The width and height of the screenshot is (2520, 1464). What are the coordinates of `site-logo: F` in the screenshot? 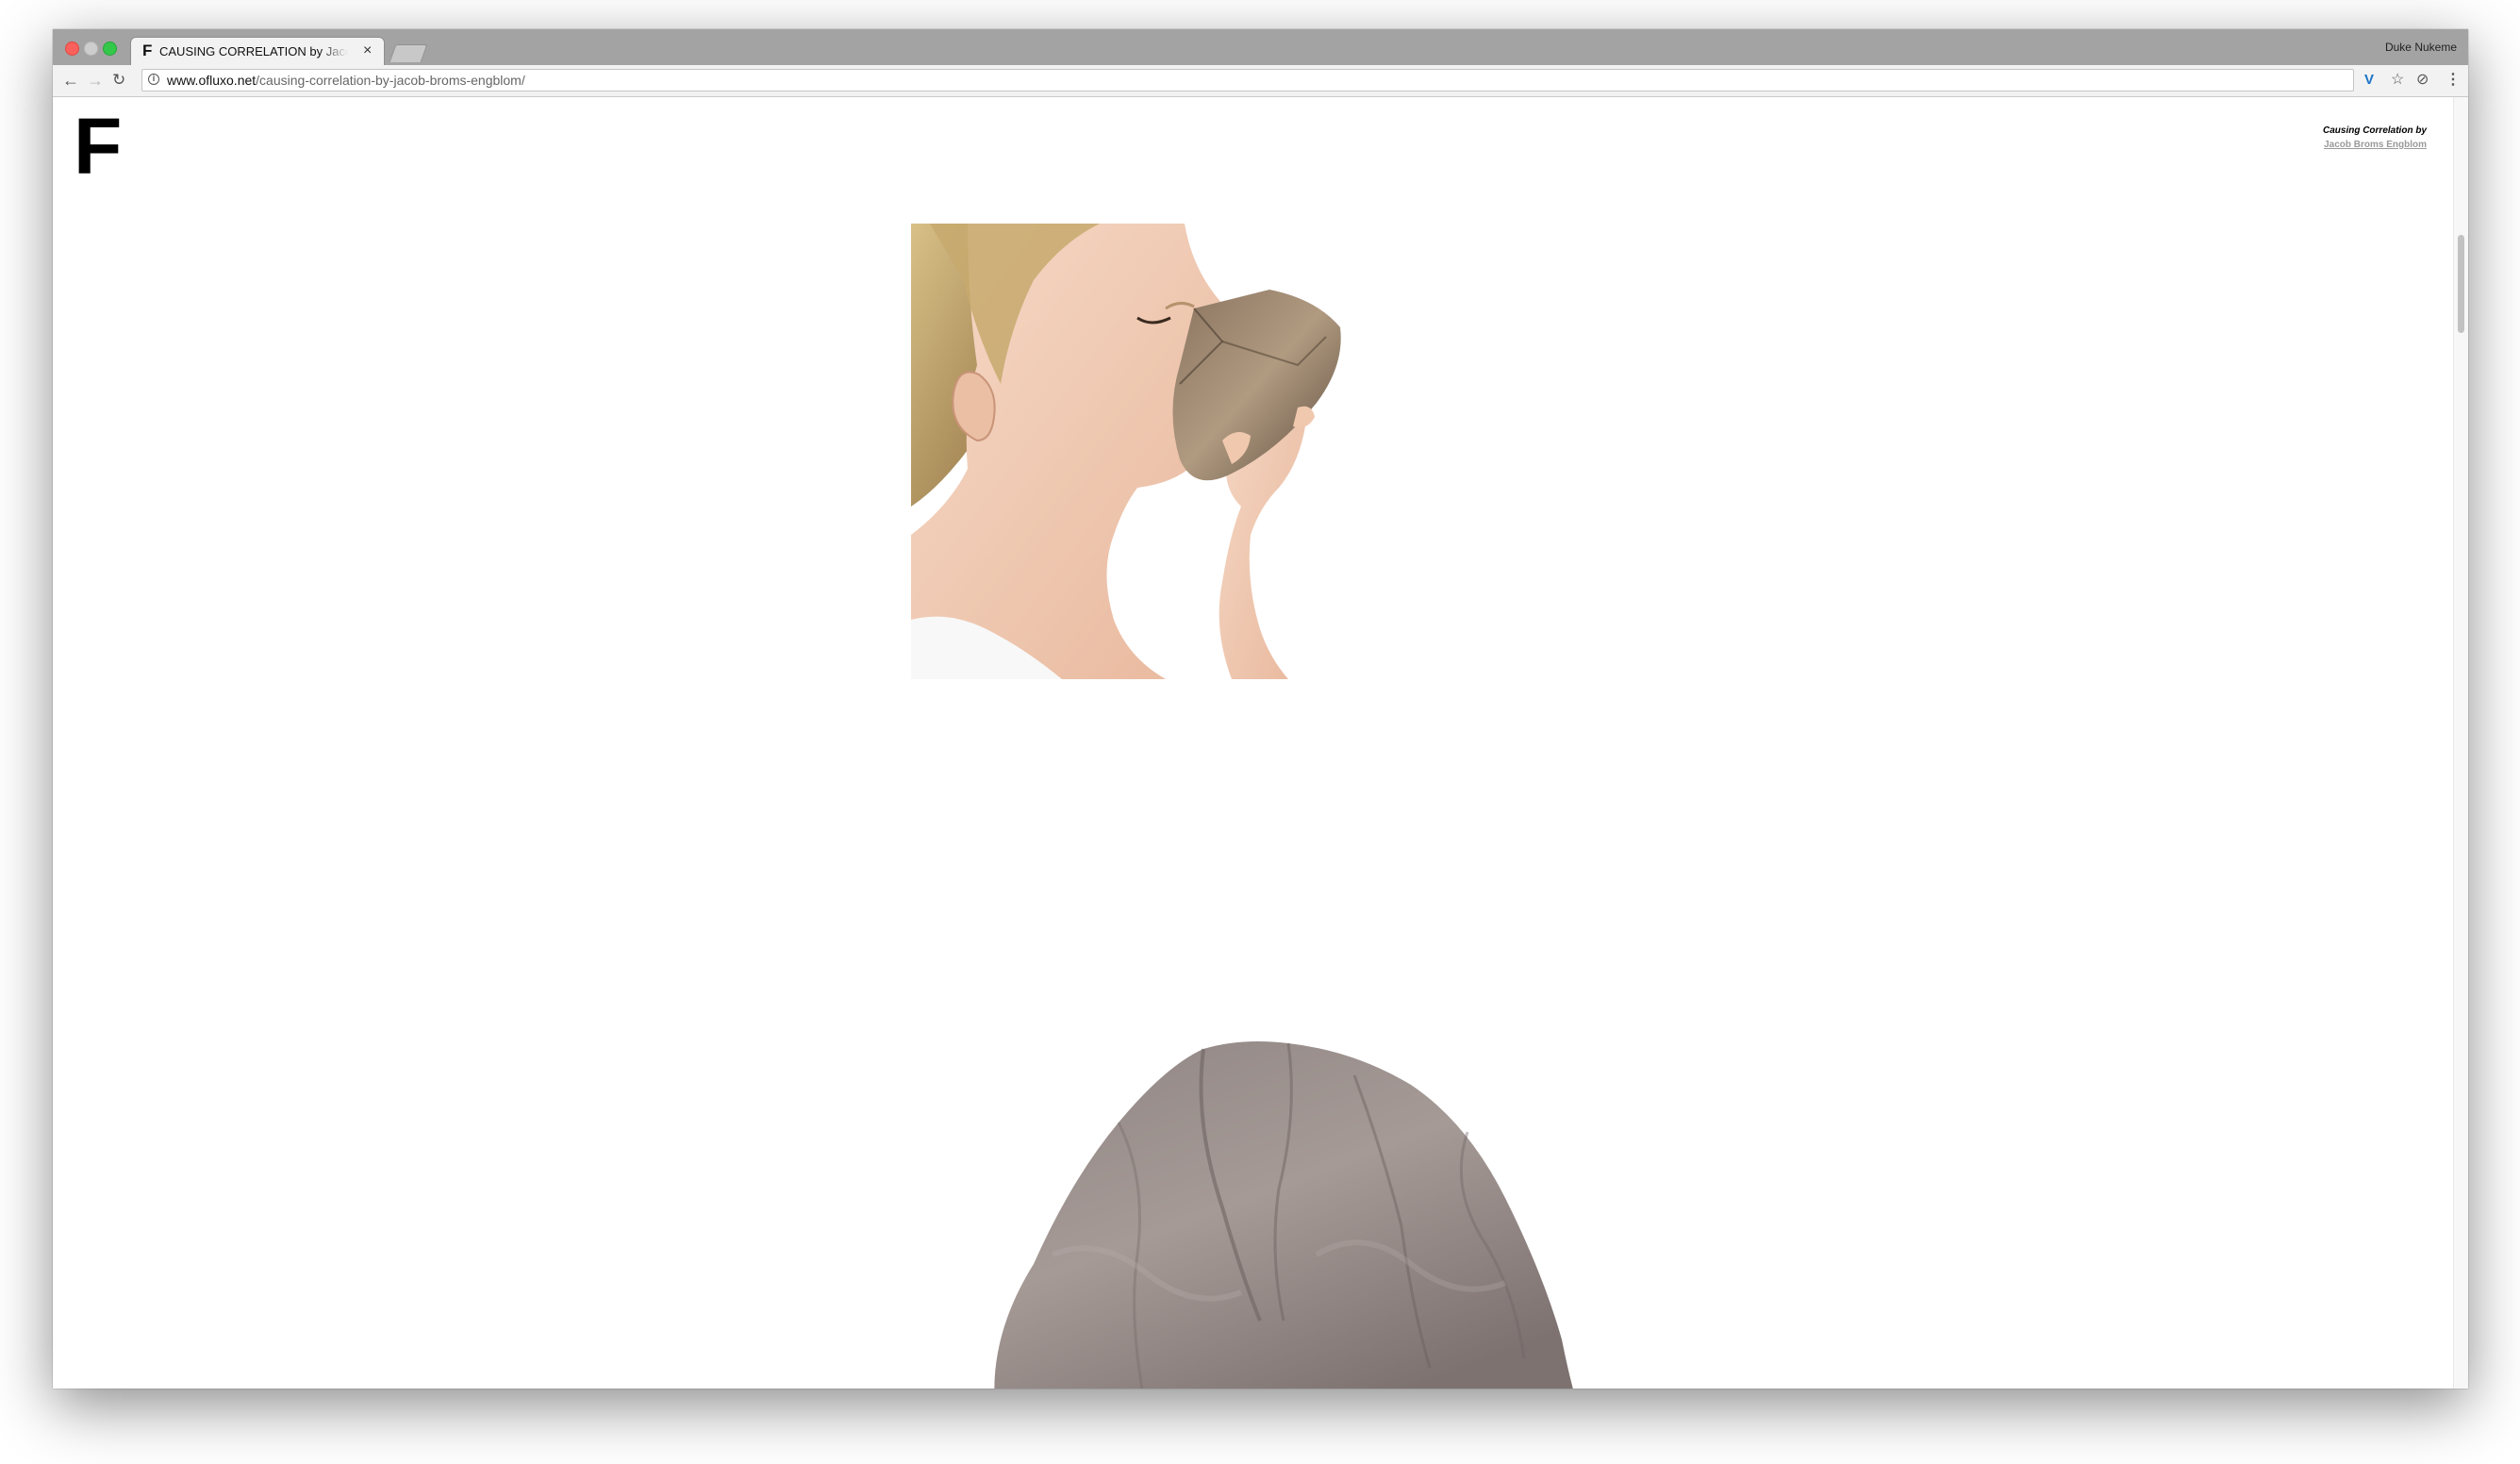 It's located at (98, 147).